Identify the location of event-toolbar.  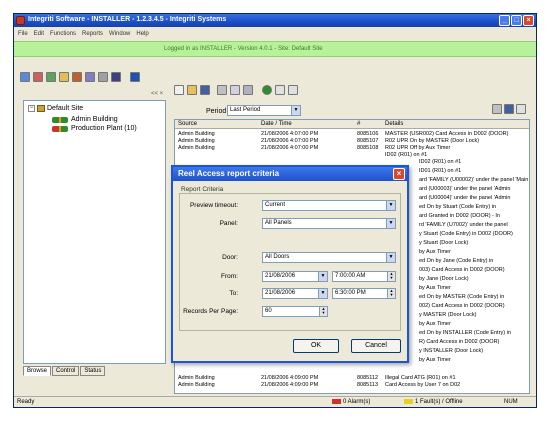
(236, 90).